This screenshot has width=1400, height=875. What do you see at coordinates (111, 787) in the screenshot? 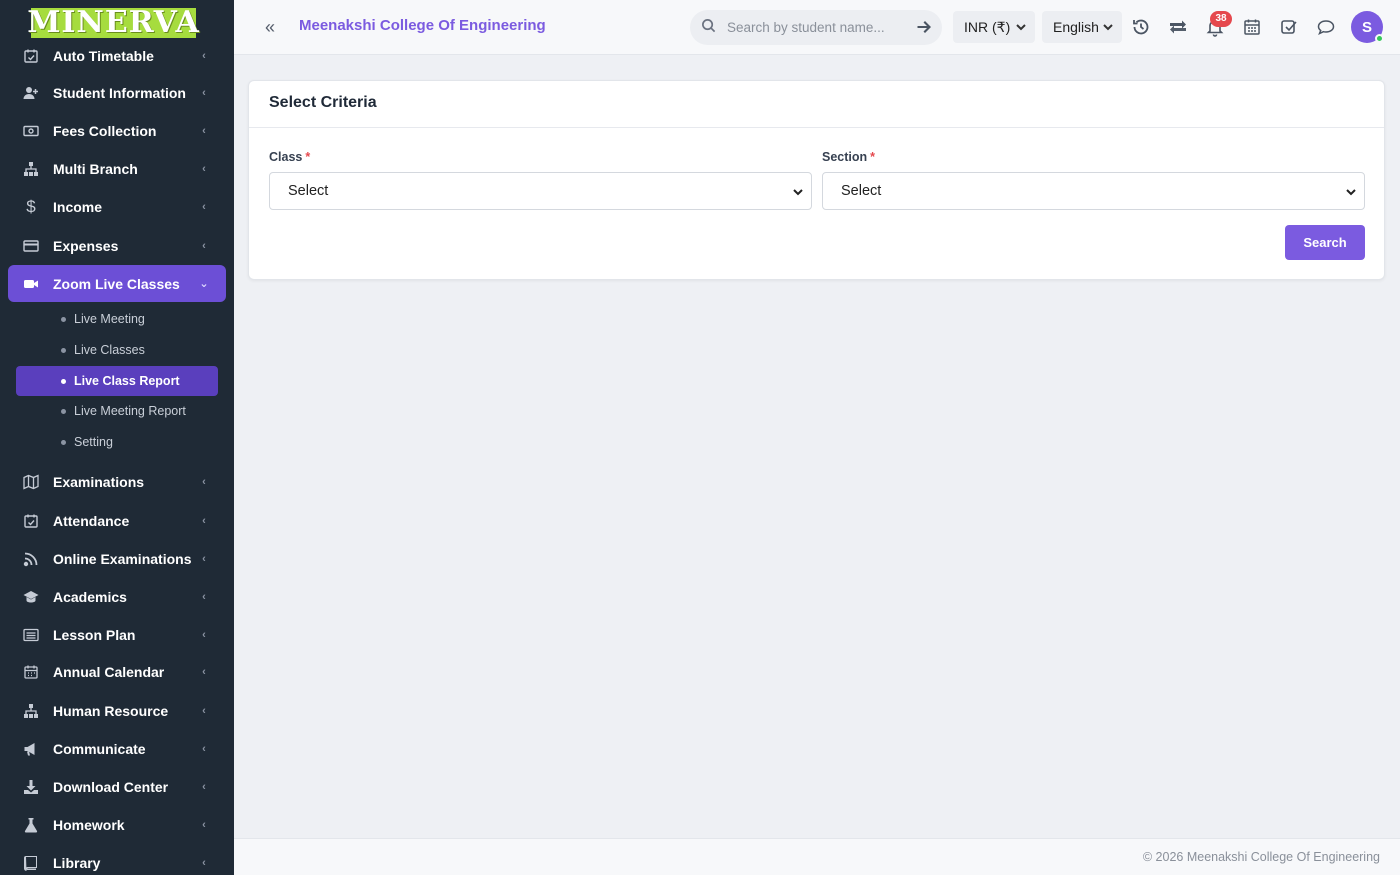
I see `sidebar-item-label: Download Center` at bounding box center [111, 787].